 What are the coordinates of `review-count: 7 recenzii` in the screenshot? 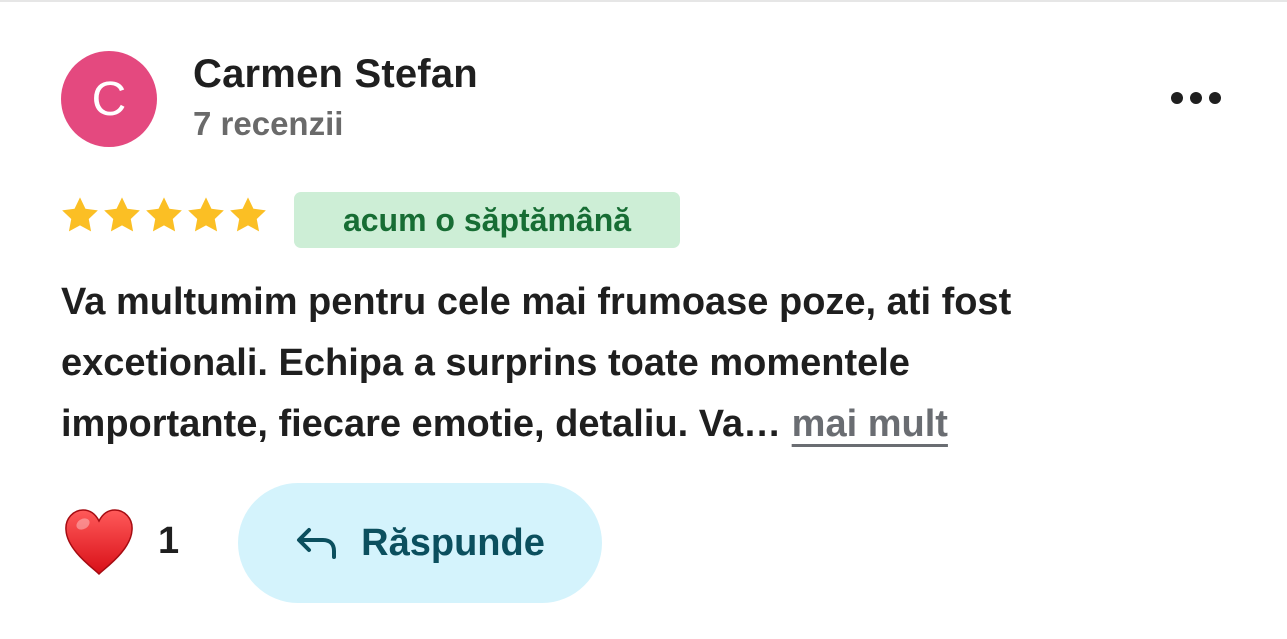 It's located at (268, 123).